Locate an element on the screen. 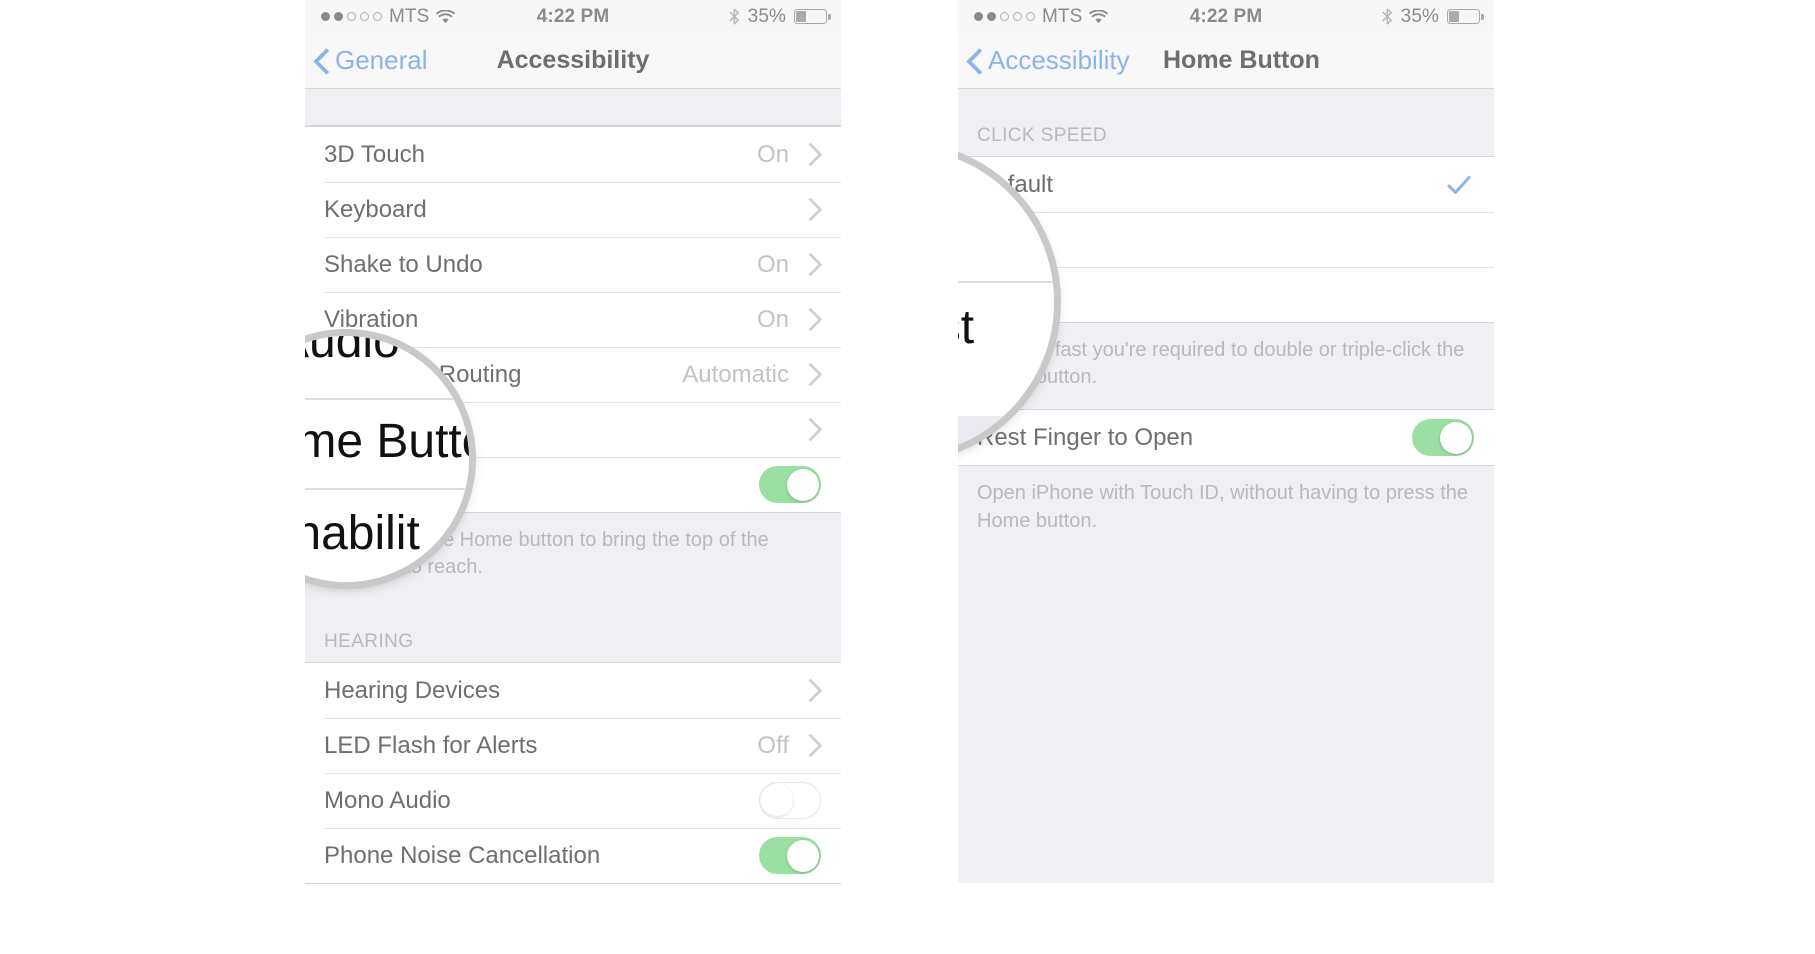 The width and height of the screenshot is (1815, 954). mono-audio-toggle is located at coordinates (790, 801).